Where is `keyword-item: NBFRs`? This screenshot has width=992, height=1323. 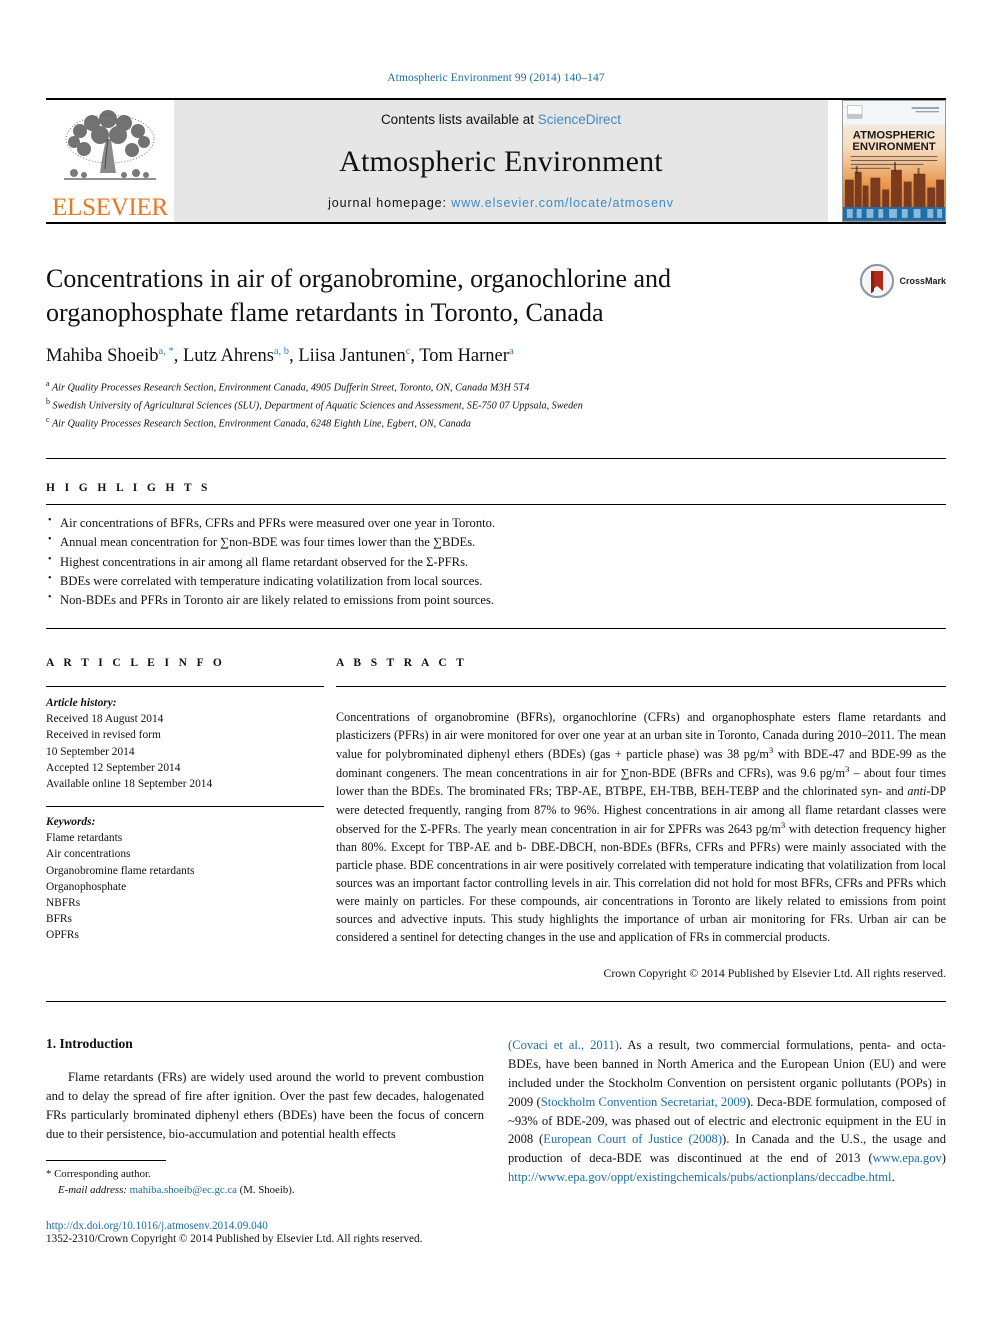 keyword-item: NBFRs is located at coordinates (63, 903).